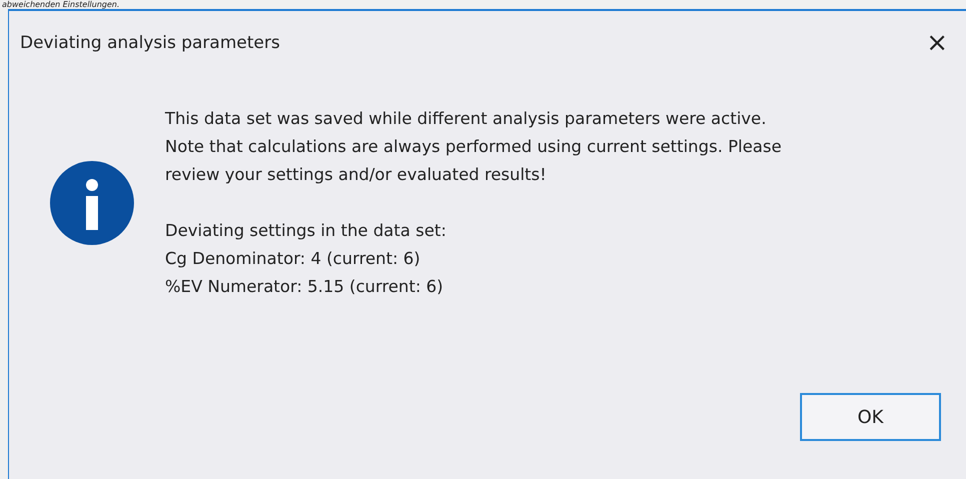 This screenshot has width=966, height=479. What do you see at coordinates (61, 4) in the screenshot?
I see `background-text: abweichenden Einstellungen.` at bounding box center [61, 4].